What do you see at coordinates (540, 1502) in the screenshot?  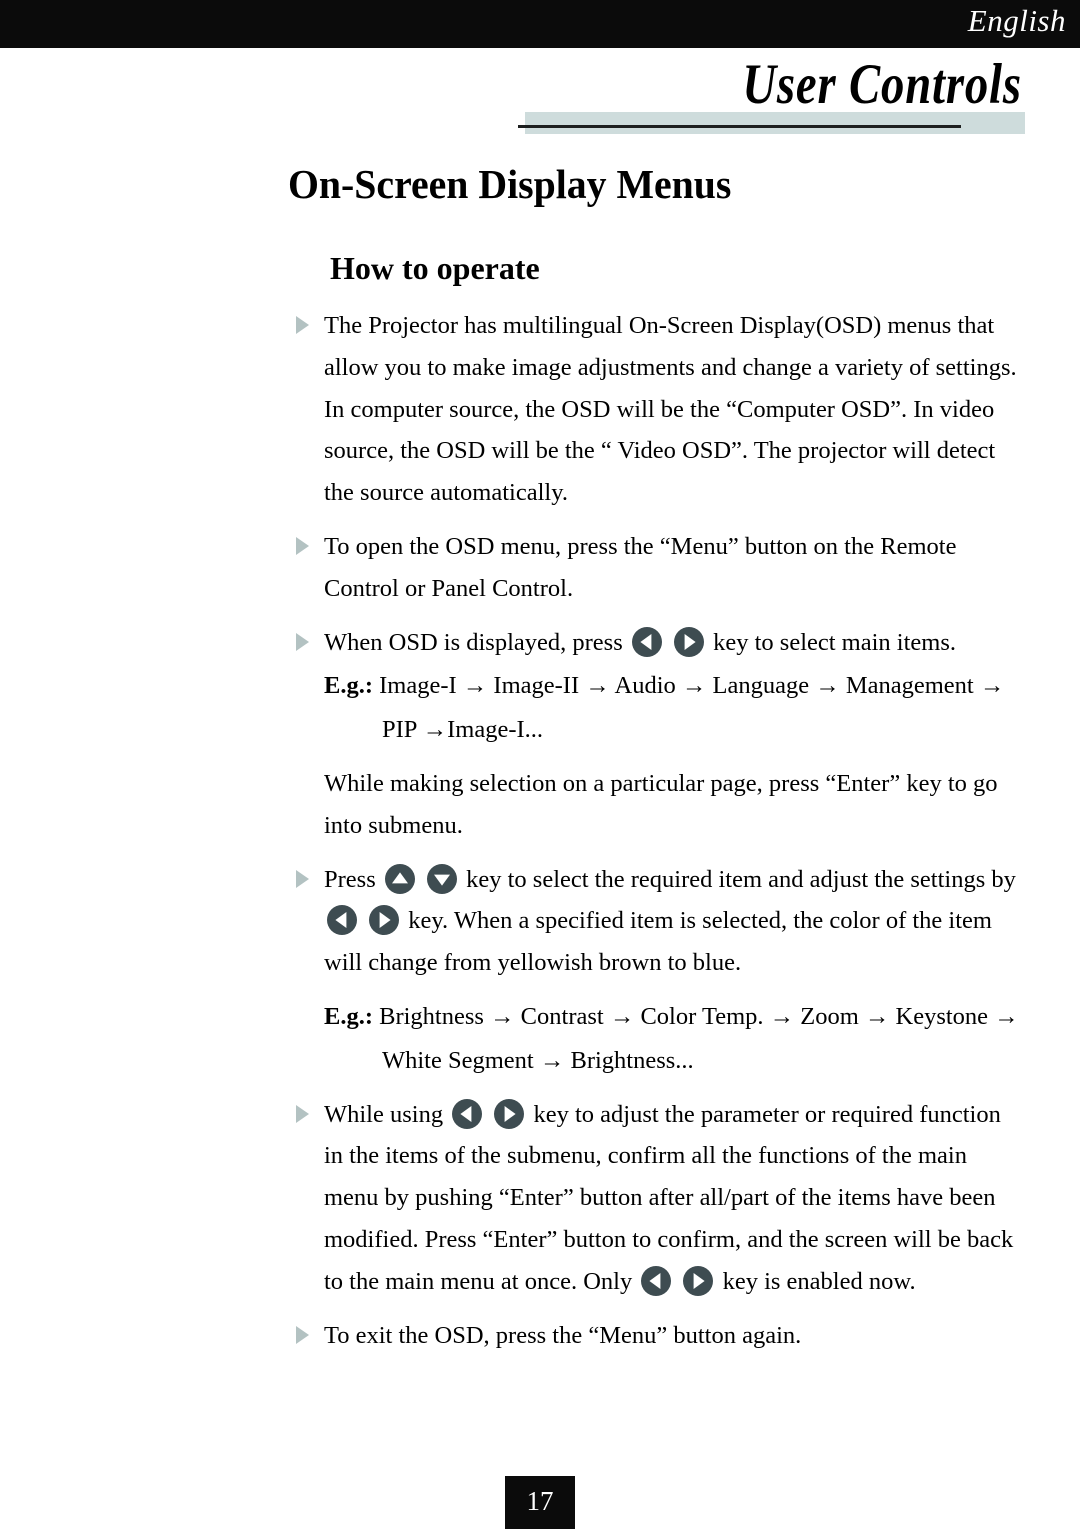 I see `page-number: 17` at bounding box center [540, 1502].